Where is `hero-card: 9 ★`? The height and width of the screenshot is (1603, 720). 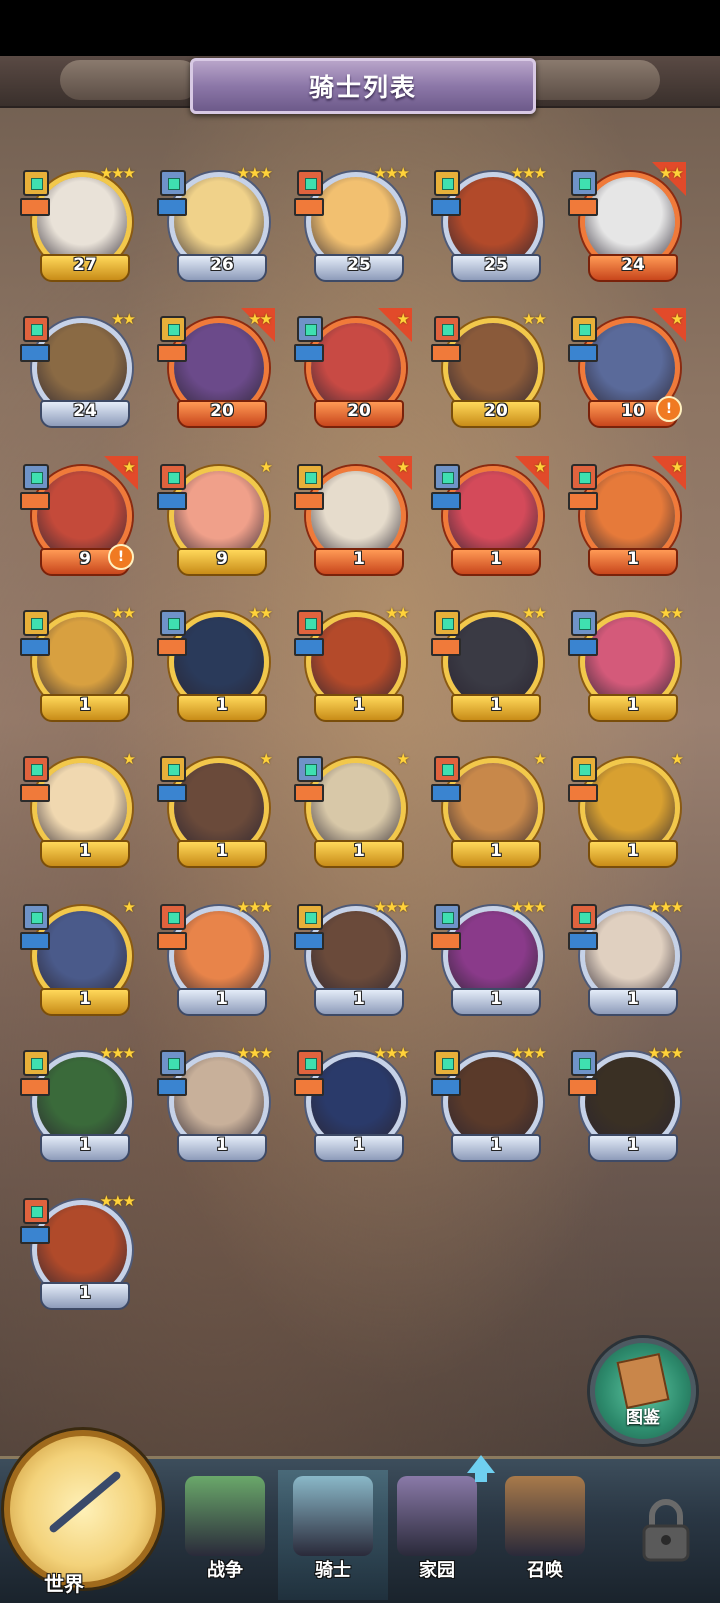 hero-card: 9 ★ is located at coordinates (216, 518).